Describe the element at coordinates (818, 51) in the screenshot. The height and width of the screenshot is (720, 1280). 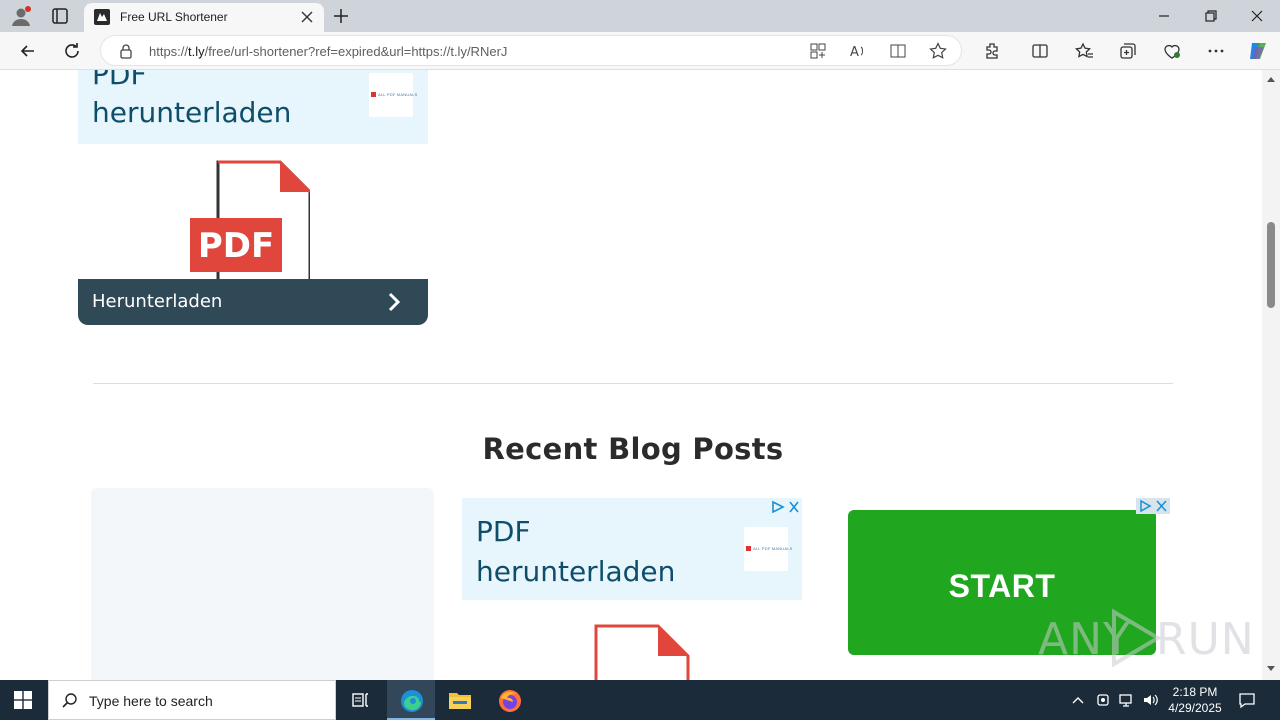
I see `apps-icon` at that location.